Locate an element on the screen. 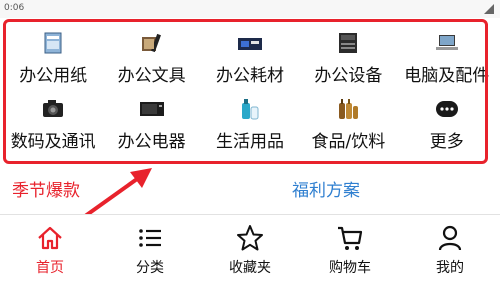  nav-label: 收藏夹 is located at coordinates (250, 268).